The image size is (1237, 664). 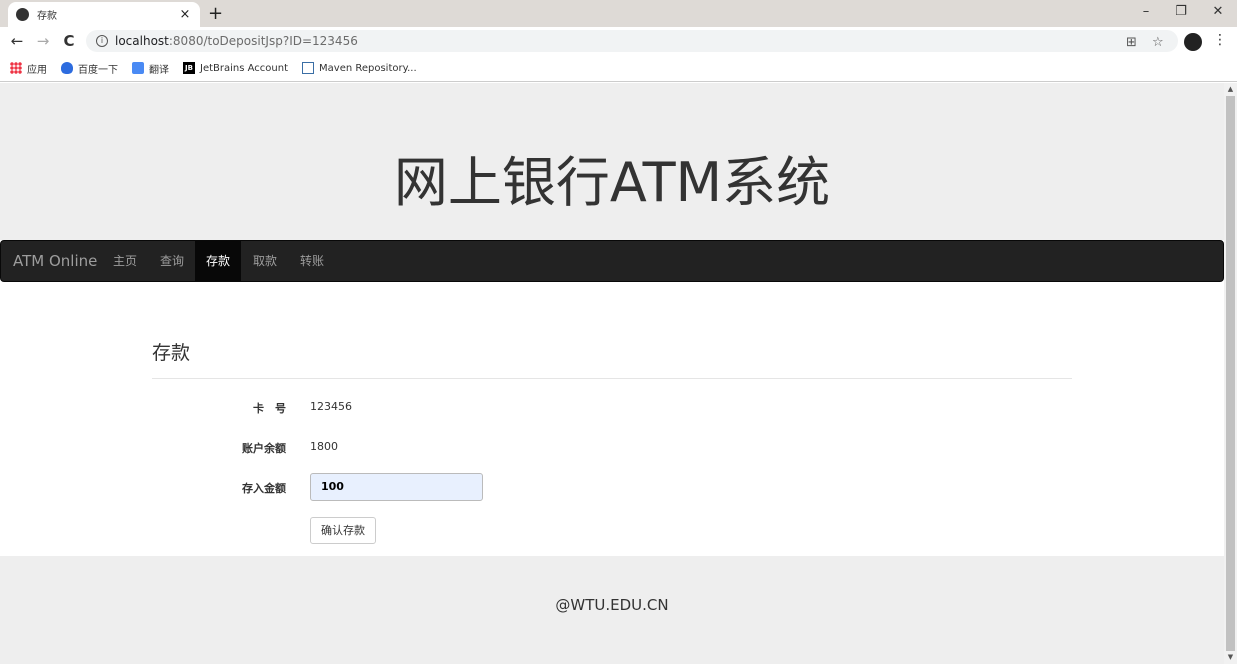 What do you see at coordinates (612, 261) in the screenshot?
I see `site-navbar: ATM Online 主页 查询 存款 取款 转账` at bounding box center [612, 261].